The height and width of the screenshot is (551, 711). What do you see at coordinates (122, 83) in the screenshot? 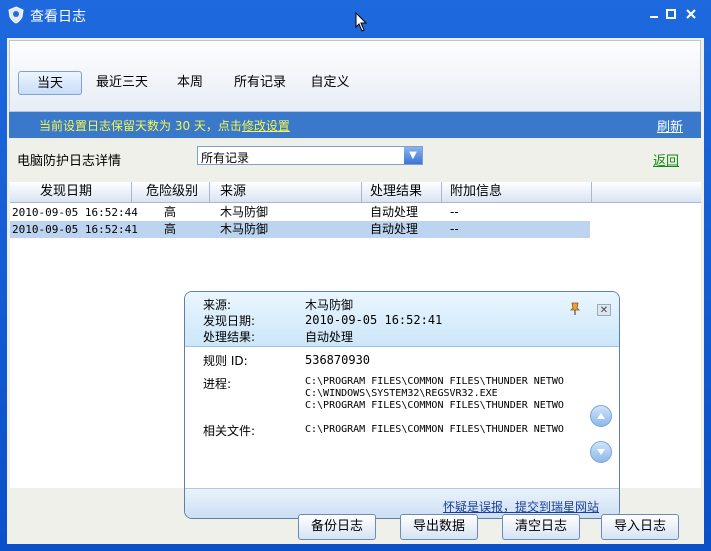
I see `tab-last-three-days: 最近三天` at bounding box center [122, 83].